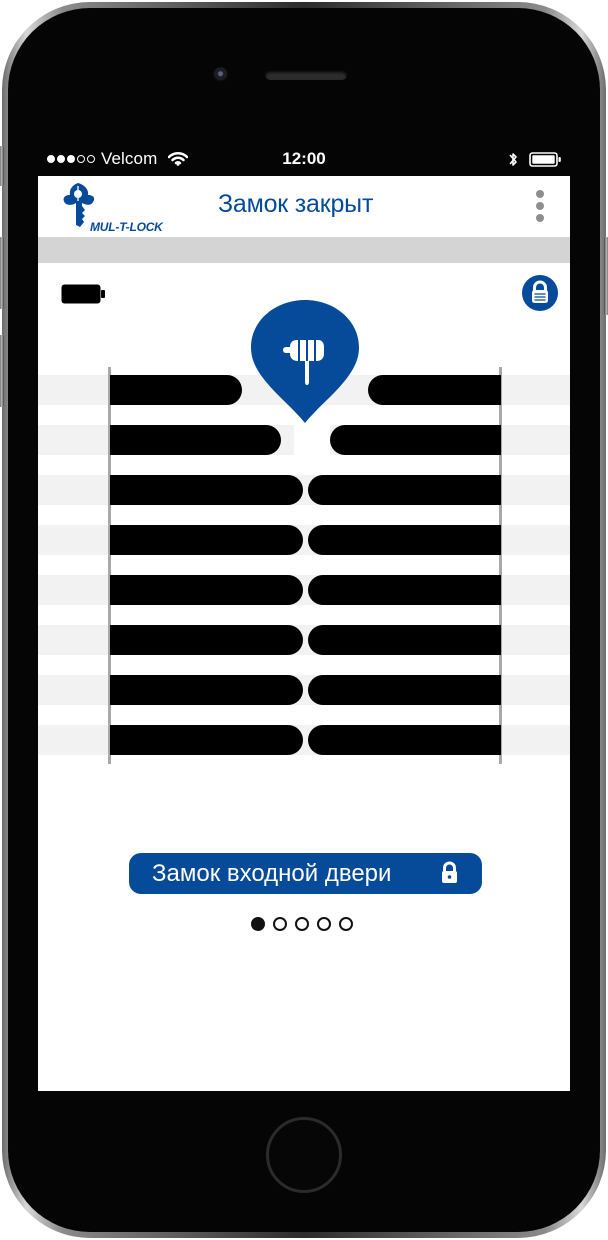 The height and width of the screenshot is (1240, 608). I want to click on page-title: Замок закрыт, so click(296, 204).